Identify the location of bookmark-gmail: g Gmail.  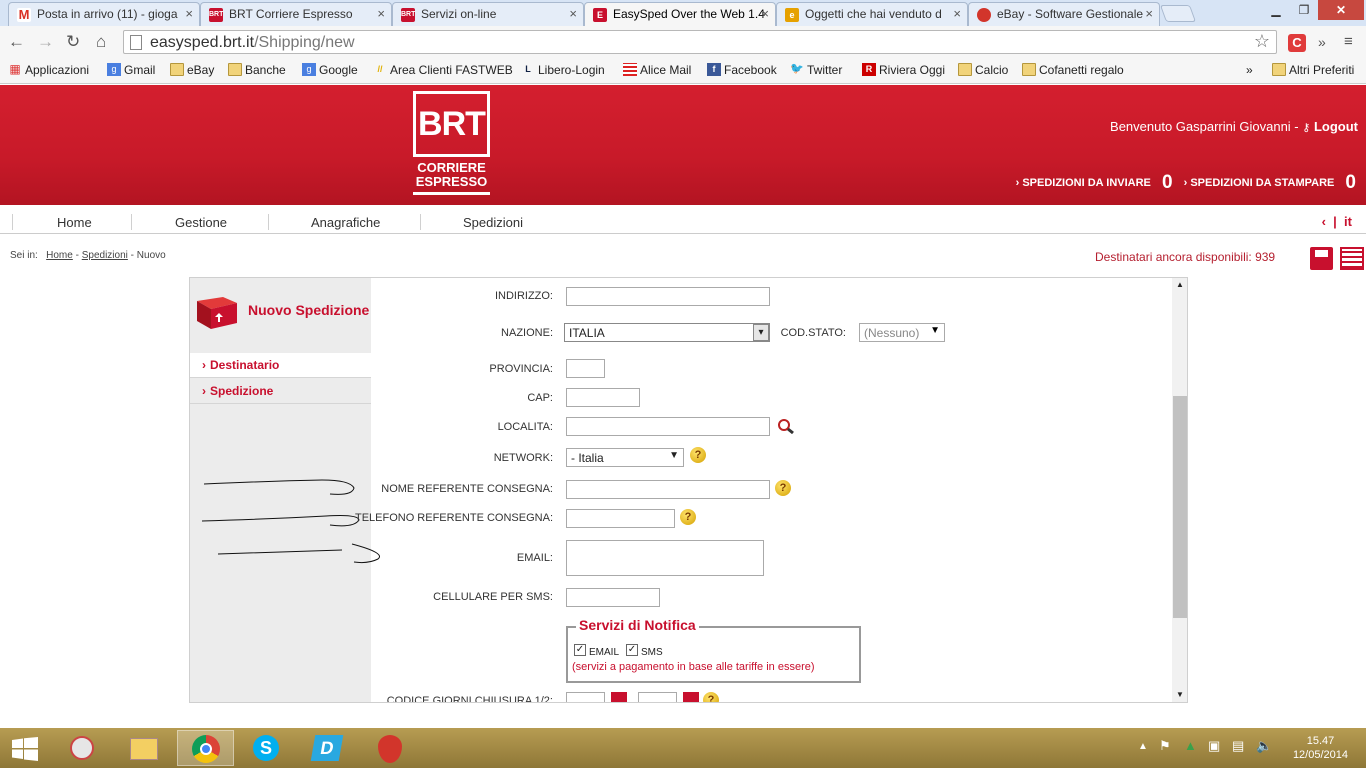
(131, 70).